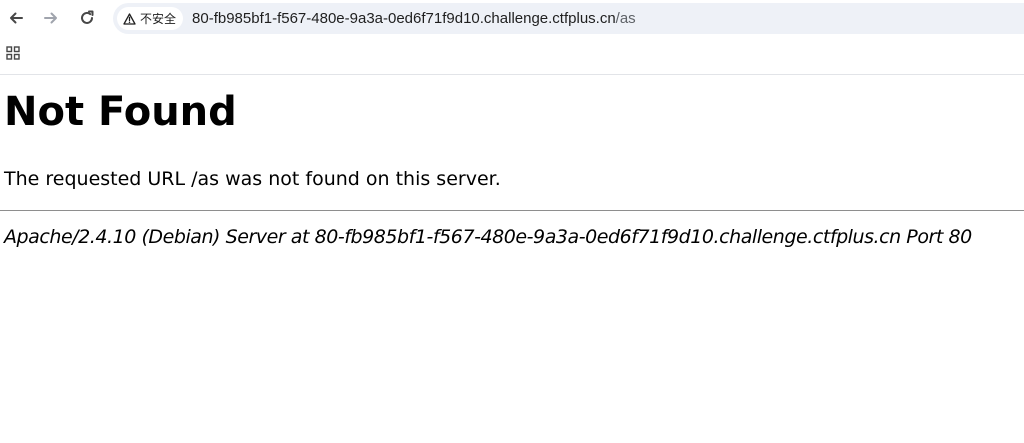  Describe the element at coordinates (512, 210) in the screenshot. I see `horizontal-rule` at that location.